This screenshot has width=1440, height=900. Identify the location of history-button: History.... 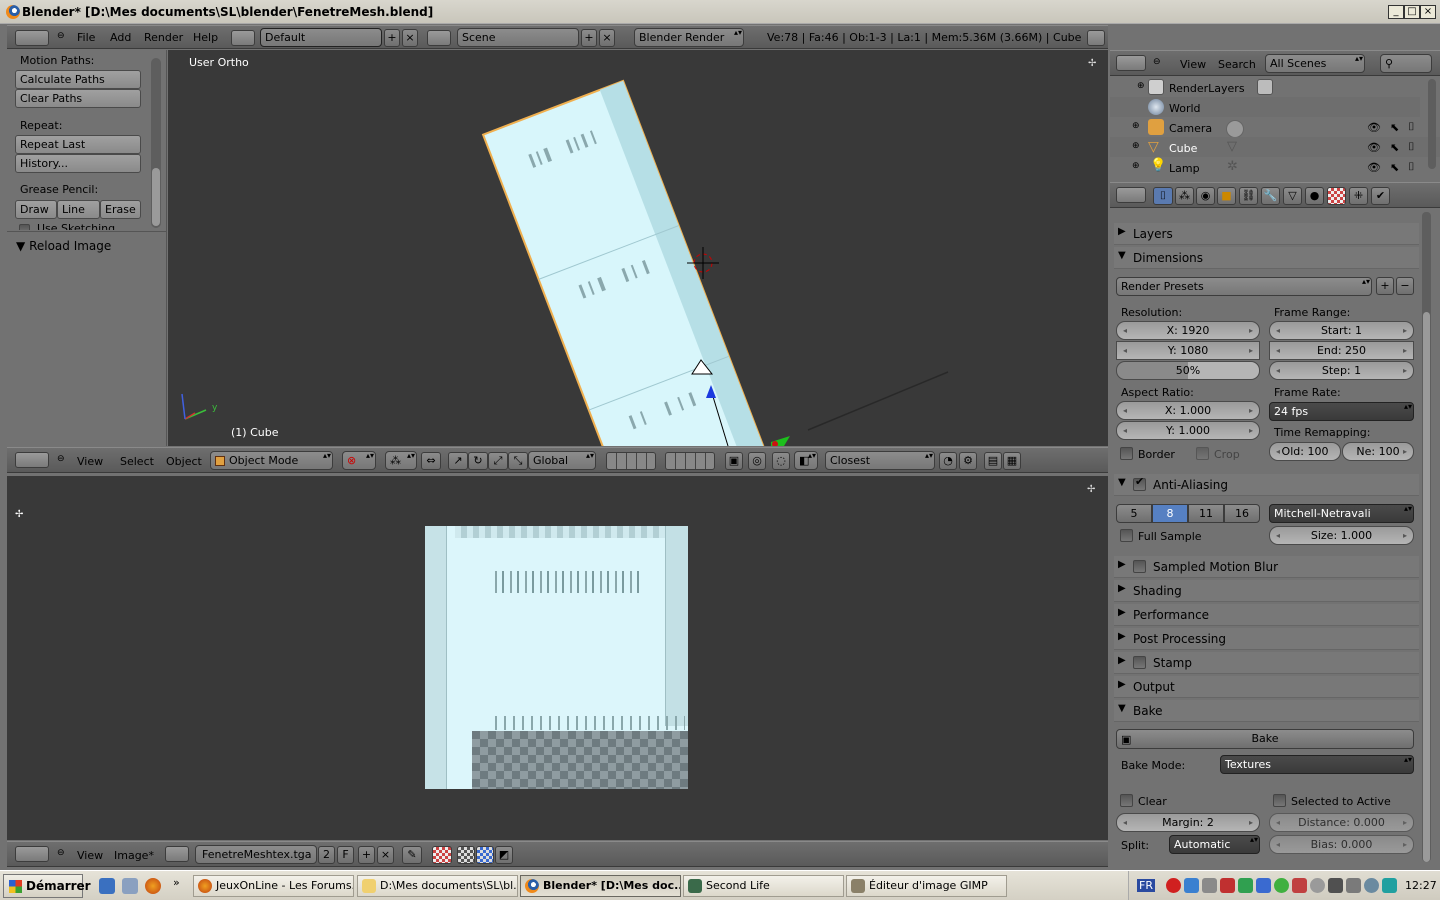
(78, 163).